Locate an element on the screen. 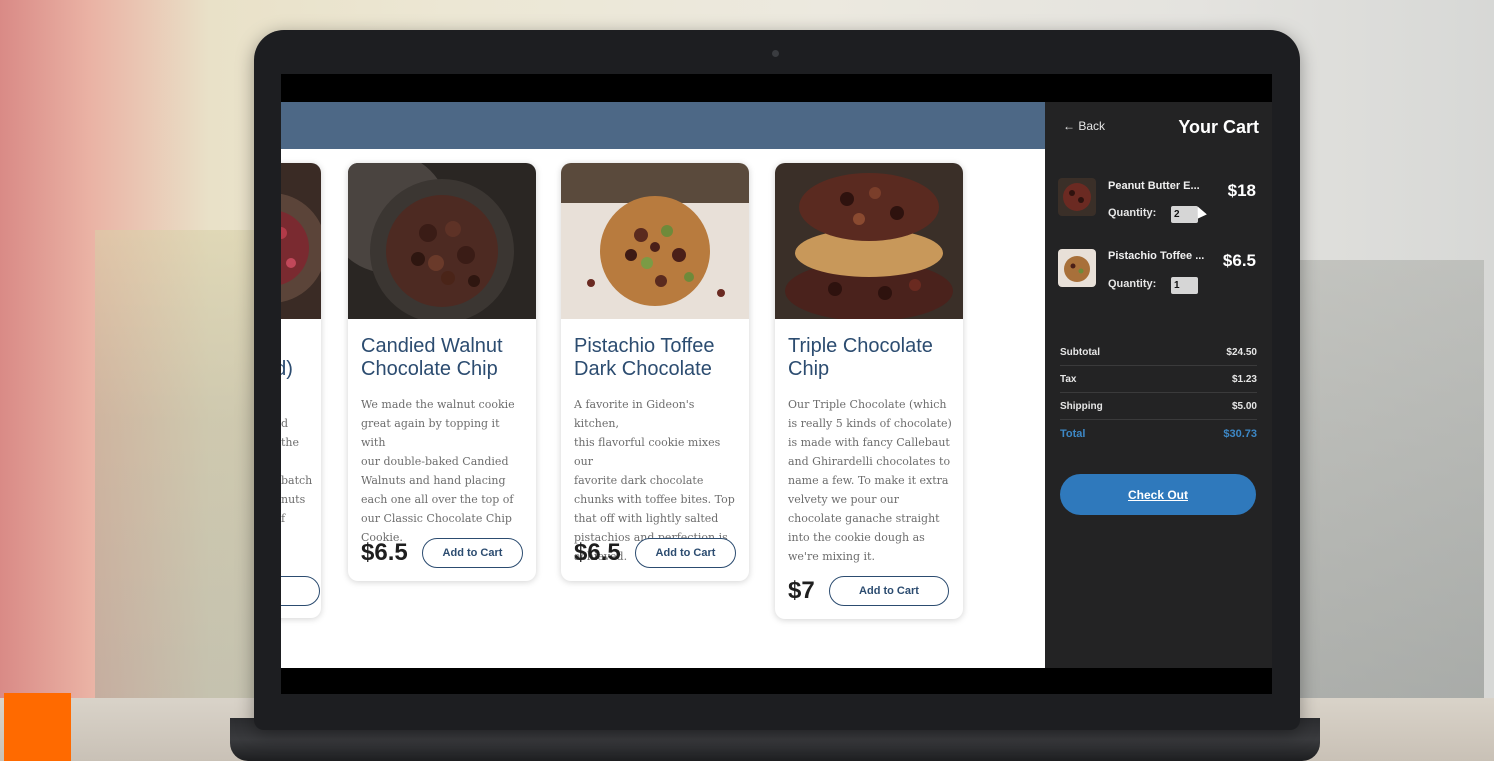 Image resolution: width=1494 pixels, height=761 pixels. product-image-pistachio-toffee is located at coordinates (655, 241).